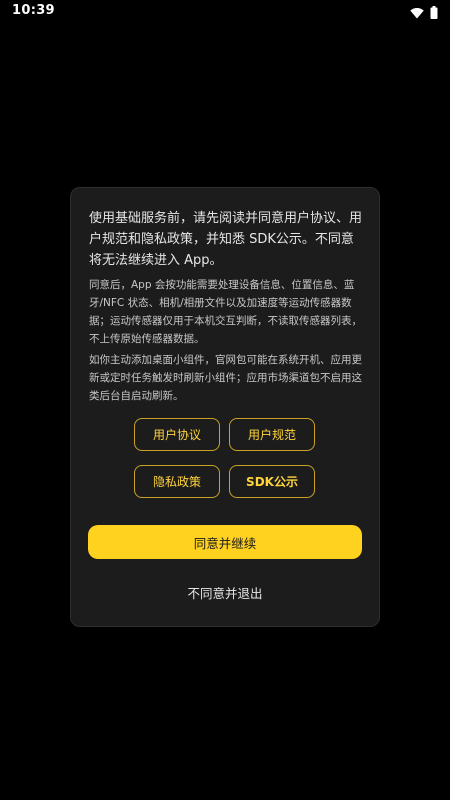  Describe the element at coordinates (225, 11) in the screenshot. I see `status-bar: 10:39` at that location.